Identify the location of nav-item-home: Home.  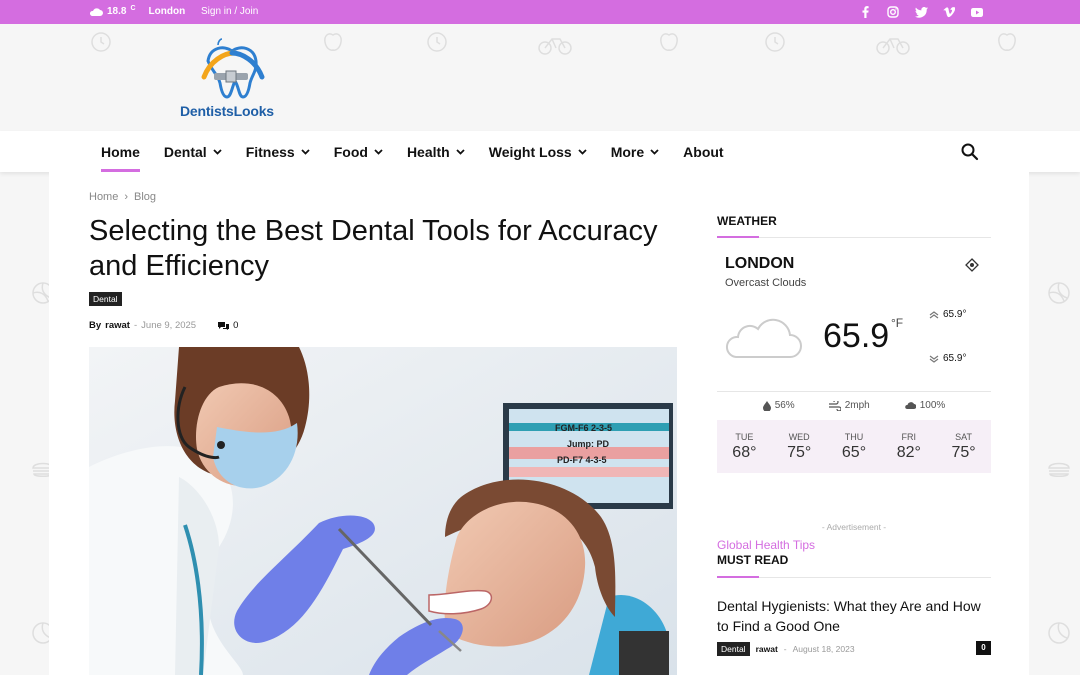
(120, 151).